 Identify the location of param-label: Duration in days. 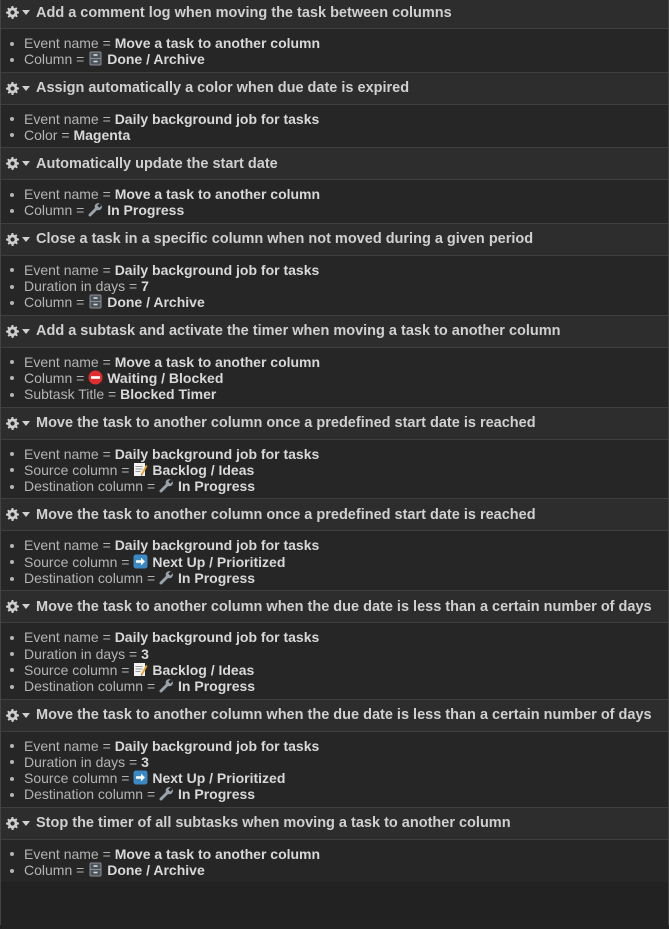
(75, 286).